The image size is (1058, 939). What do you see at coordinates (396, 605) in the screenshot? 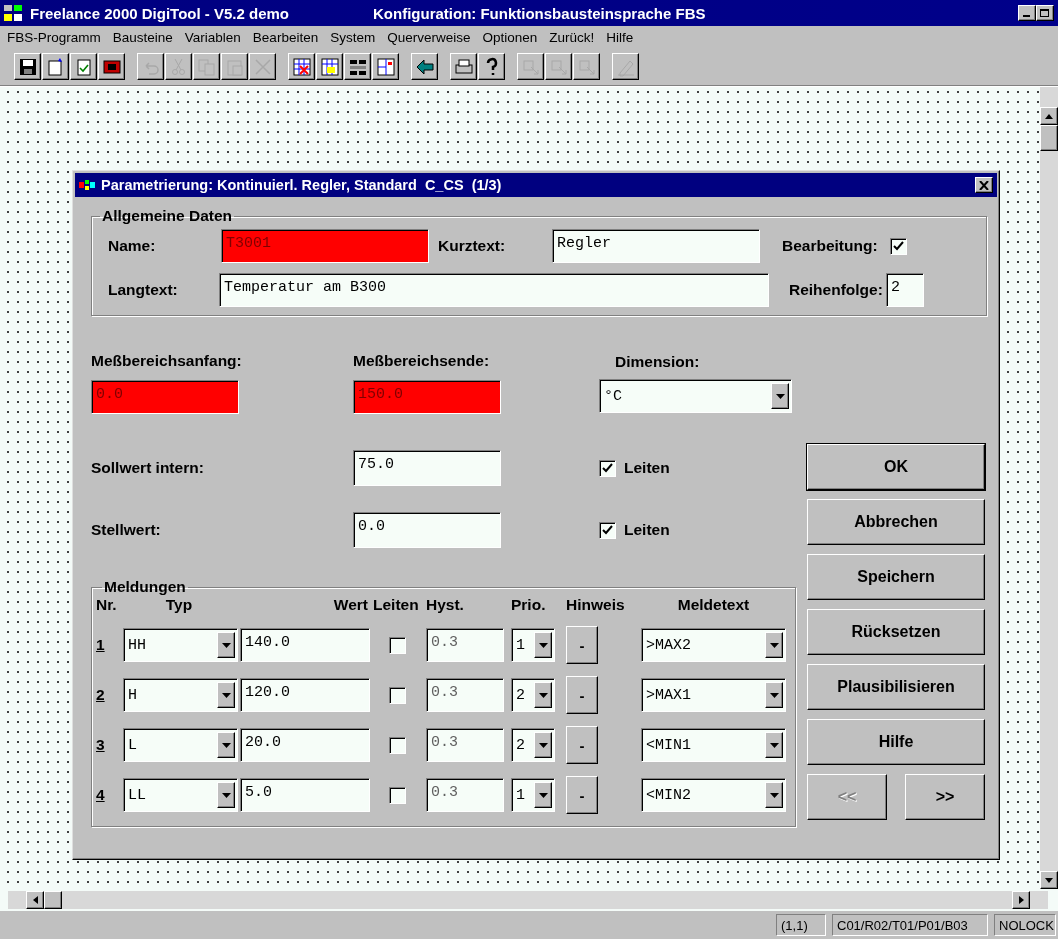
I see `column-header: Leiten` at bounding box center [396, 605].